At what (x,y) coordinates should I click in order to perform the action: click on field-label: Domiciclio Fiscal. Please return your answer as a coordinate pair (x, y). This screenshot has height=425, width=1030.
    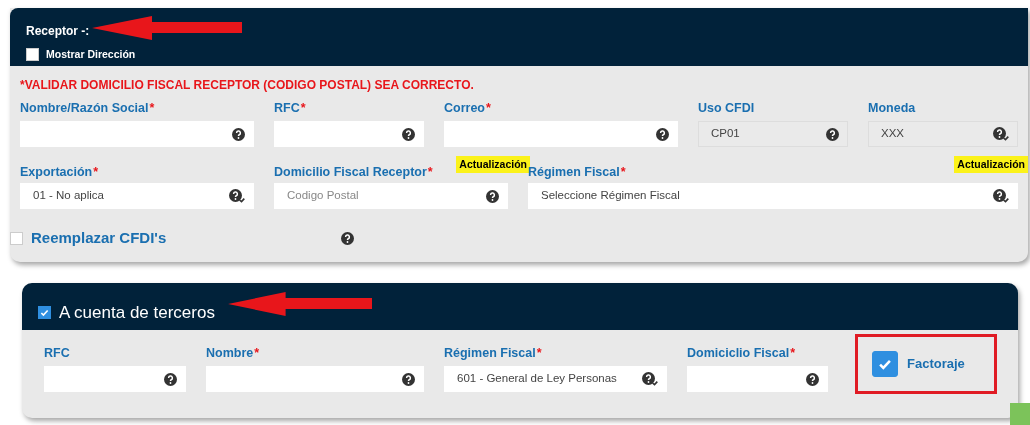
    Looking at the image, I should click on (738, 353).